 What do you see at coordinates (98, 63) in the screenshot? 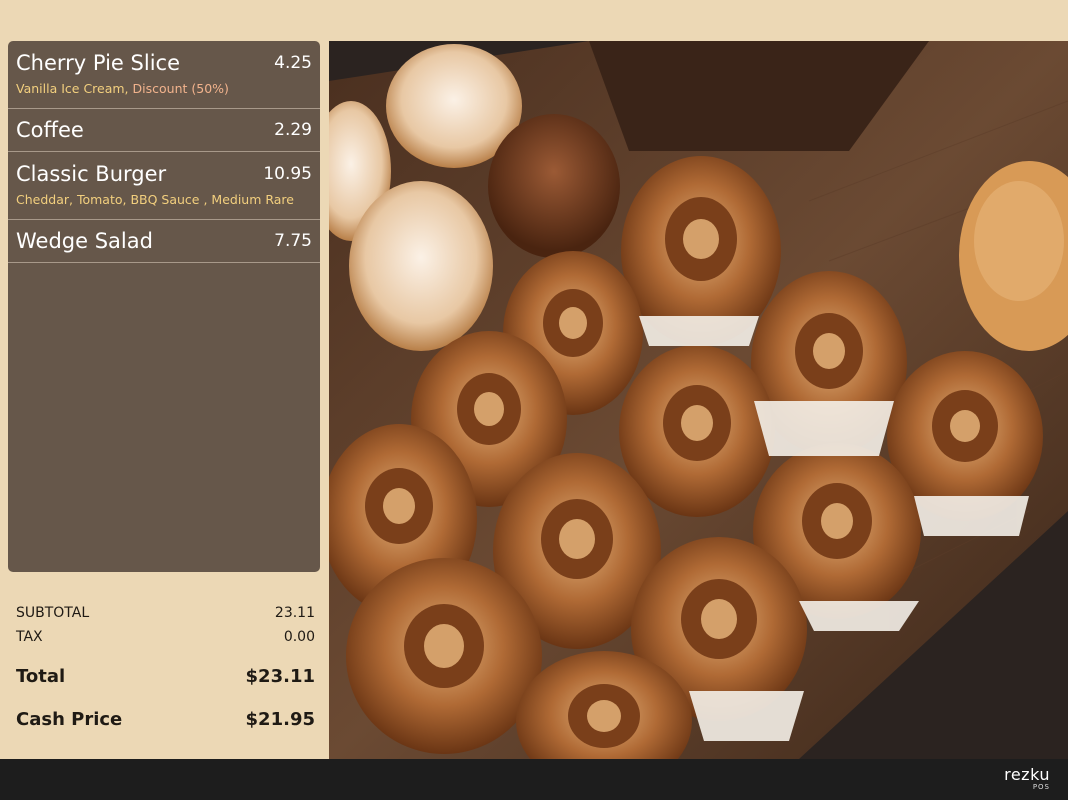
I see `item-name: Cherry Pie Slice` at bounding box center [98, 63].